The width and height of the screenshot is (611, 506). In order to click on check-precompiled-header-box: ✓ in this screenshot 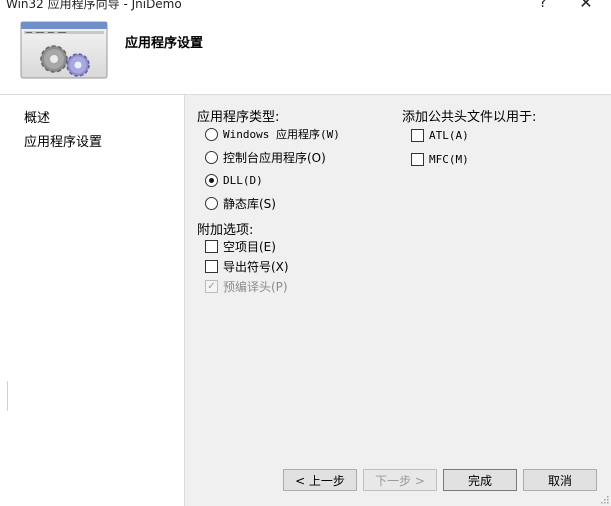, I will do `click(211, 286)`.